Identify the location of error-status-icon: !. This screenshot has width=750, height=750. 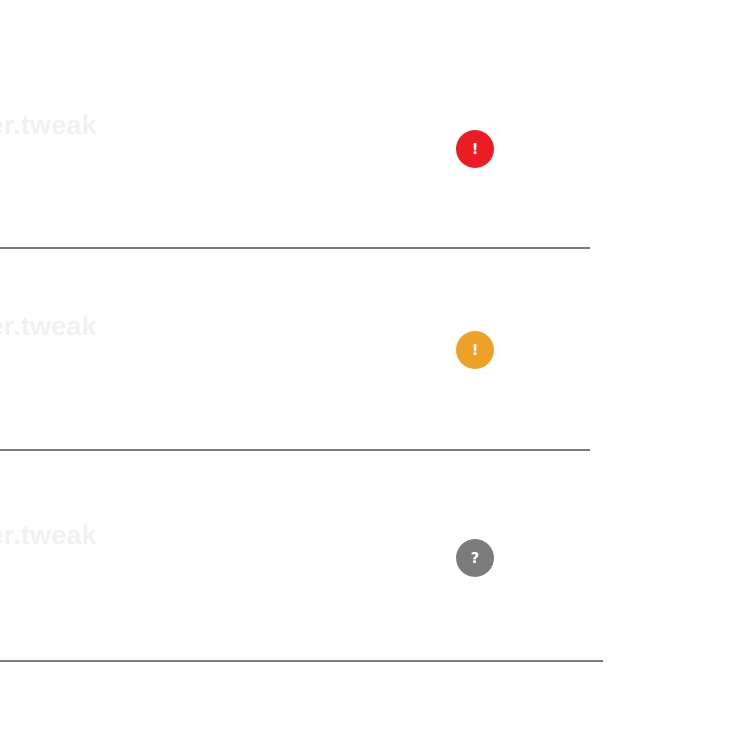
(475, 149).